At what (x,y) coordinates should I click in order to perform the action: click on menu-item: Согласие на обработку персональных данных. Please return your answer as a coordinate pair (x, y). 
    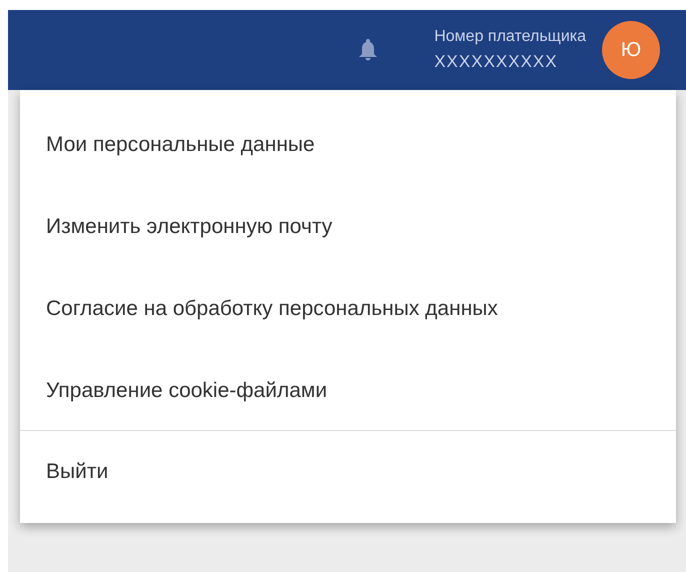
    Looking at the image, I should click on (348, 309).